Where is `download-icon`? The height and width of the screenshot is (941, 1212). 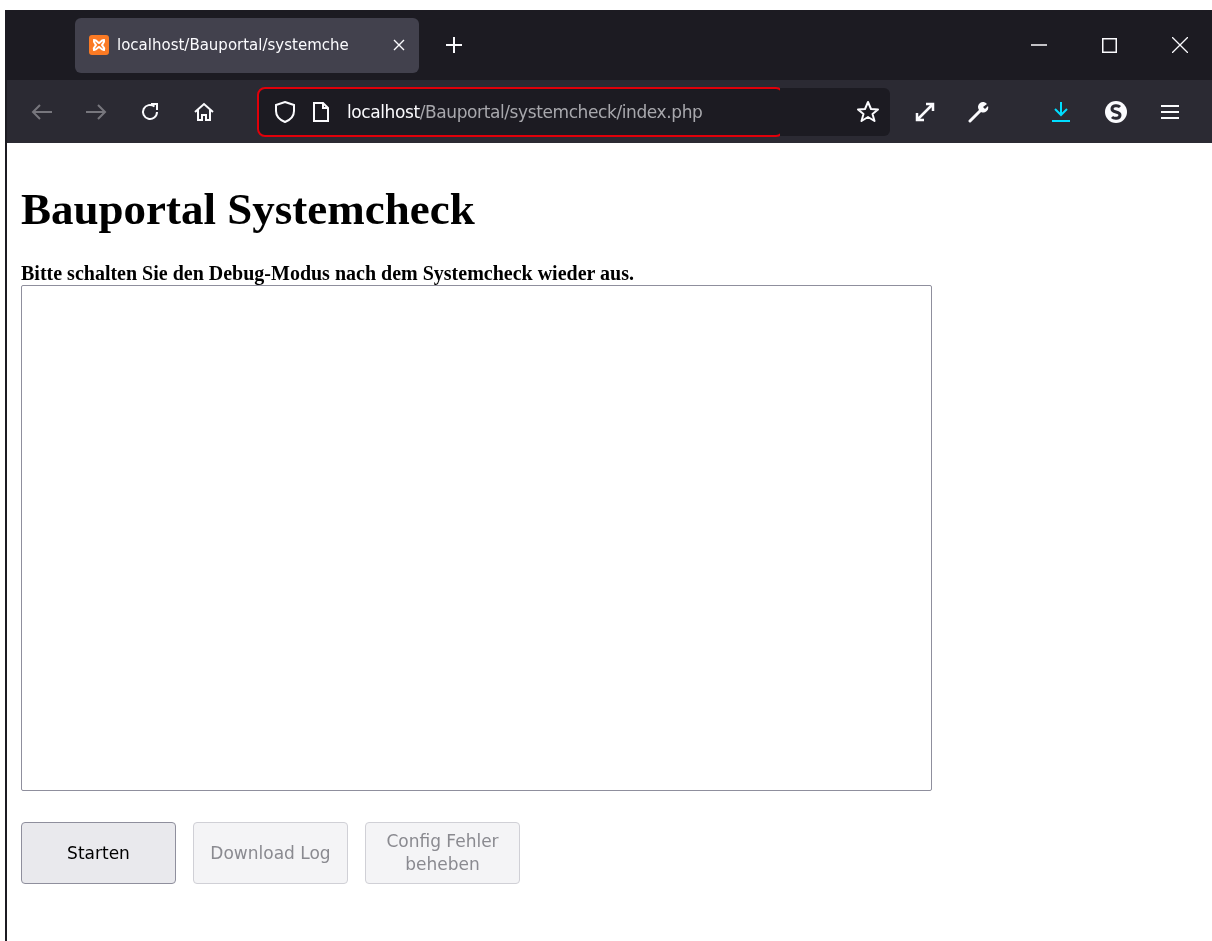 download-icon is located at coordinates (1061, 111).